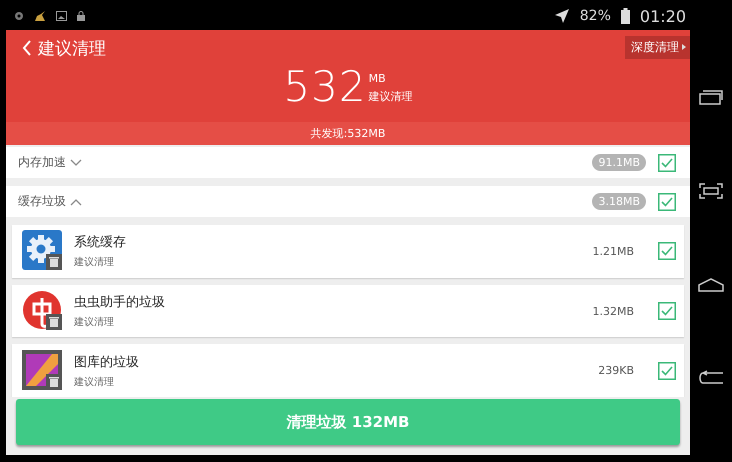  Describe the element at coordinates (42, 162) in the screenshot. I see `group-label: 内存加速` at that location.